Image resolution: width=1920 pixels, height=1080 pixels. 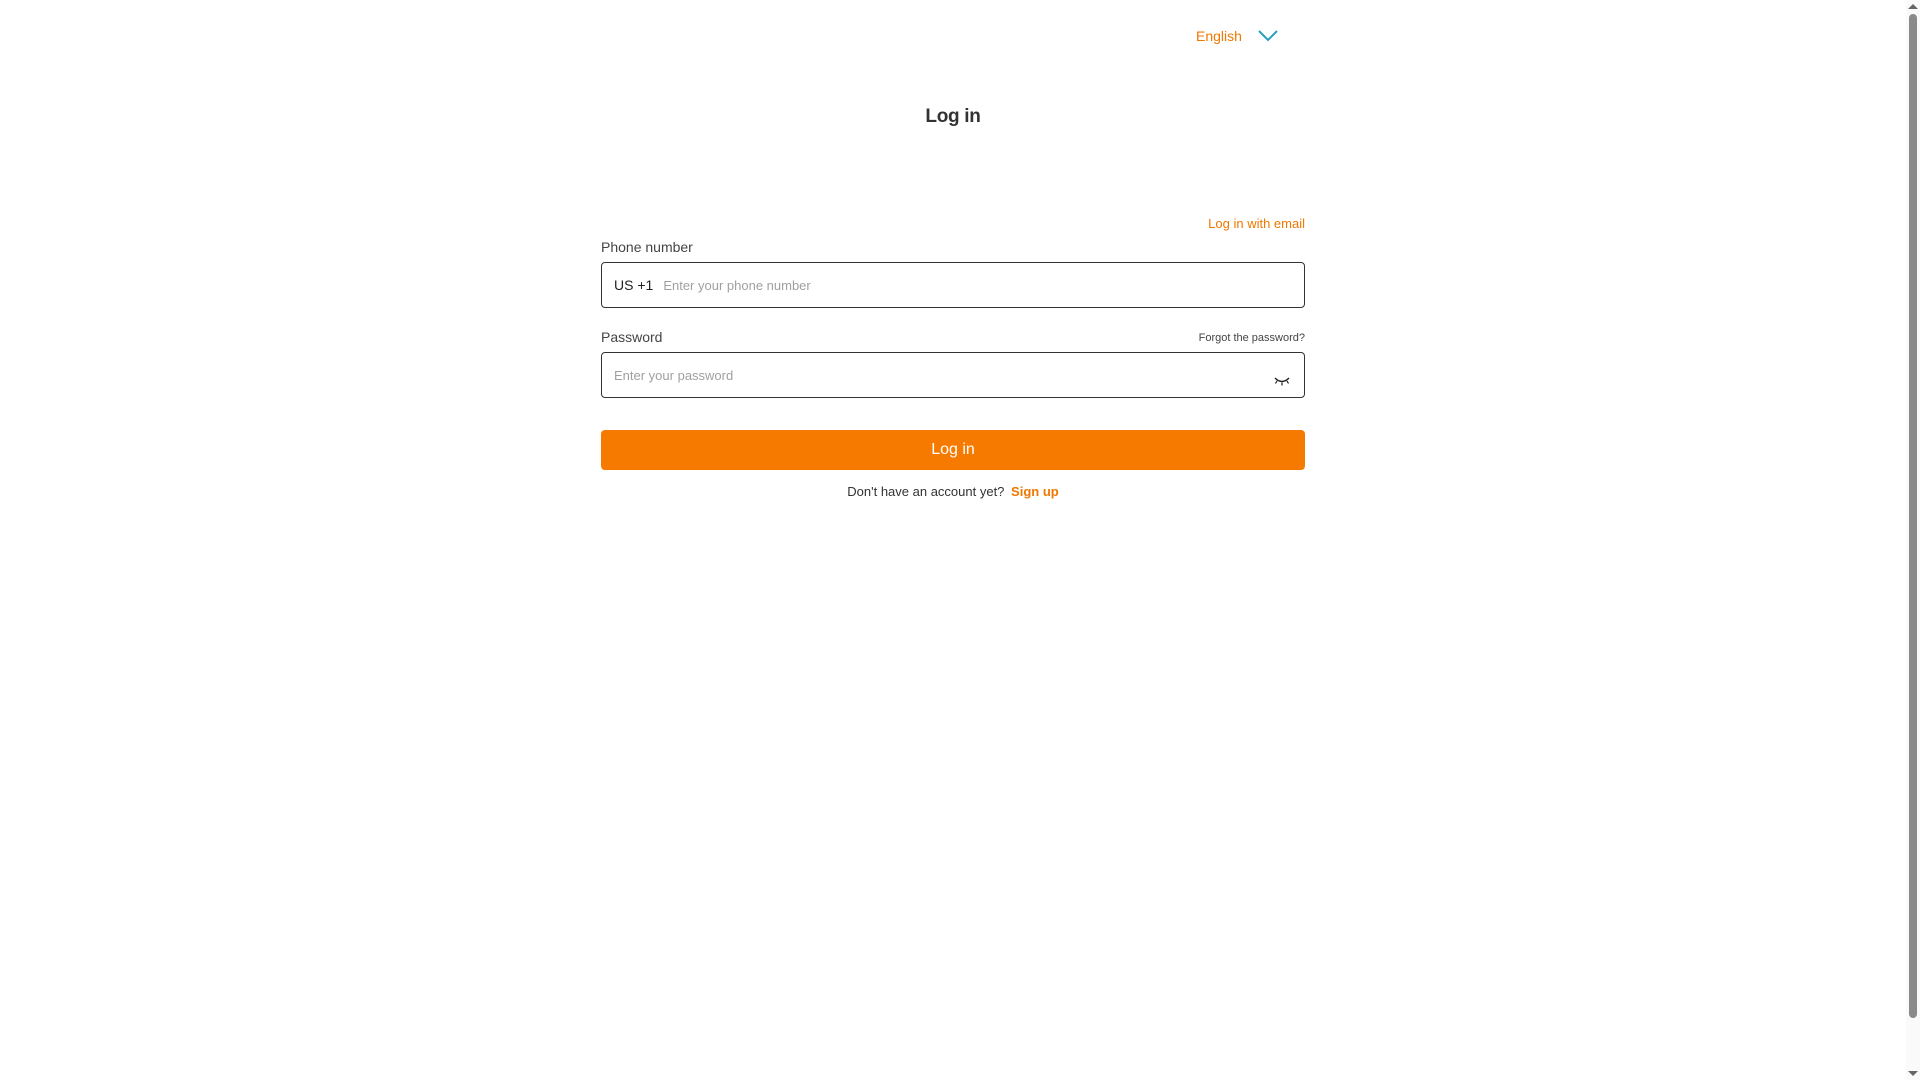 What do you see at coordinates (632, 337) in the screenshot?
I see `password-label: Password` at bounding box center [632, 337].